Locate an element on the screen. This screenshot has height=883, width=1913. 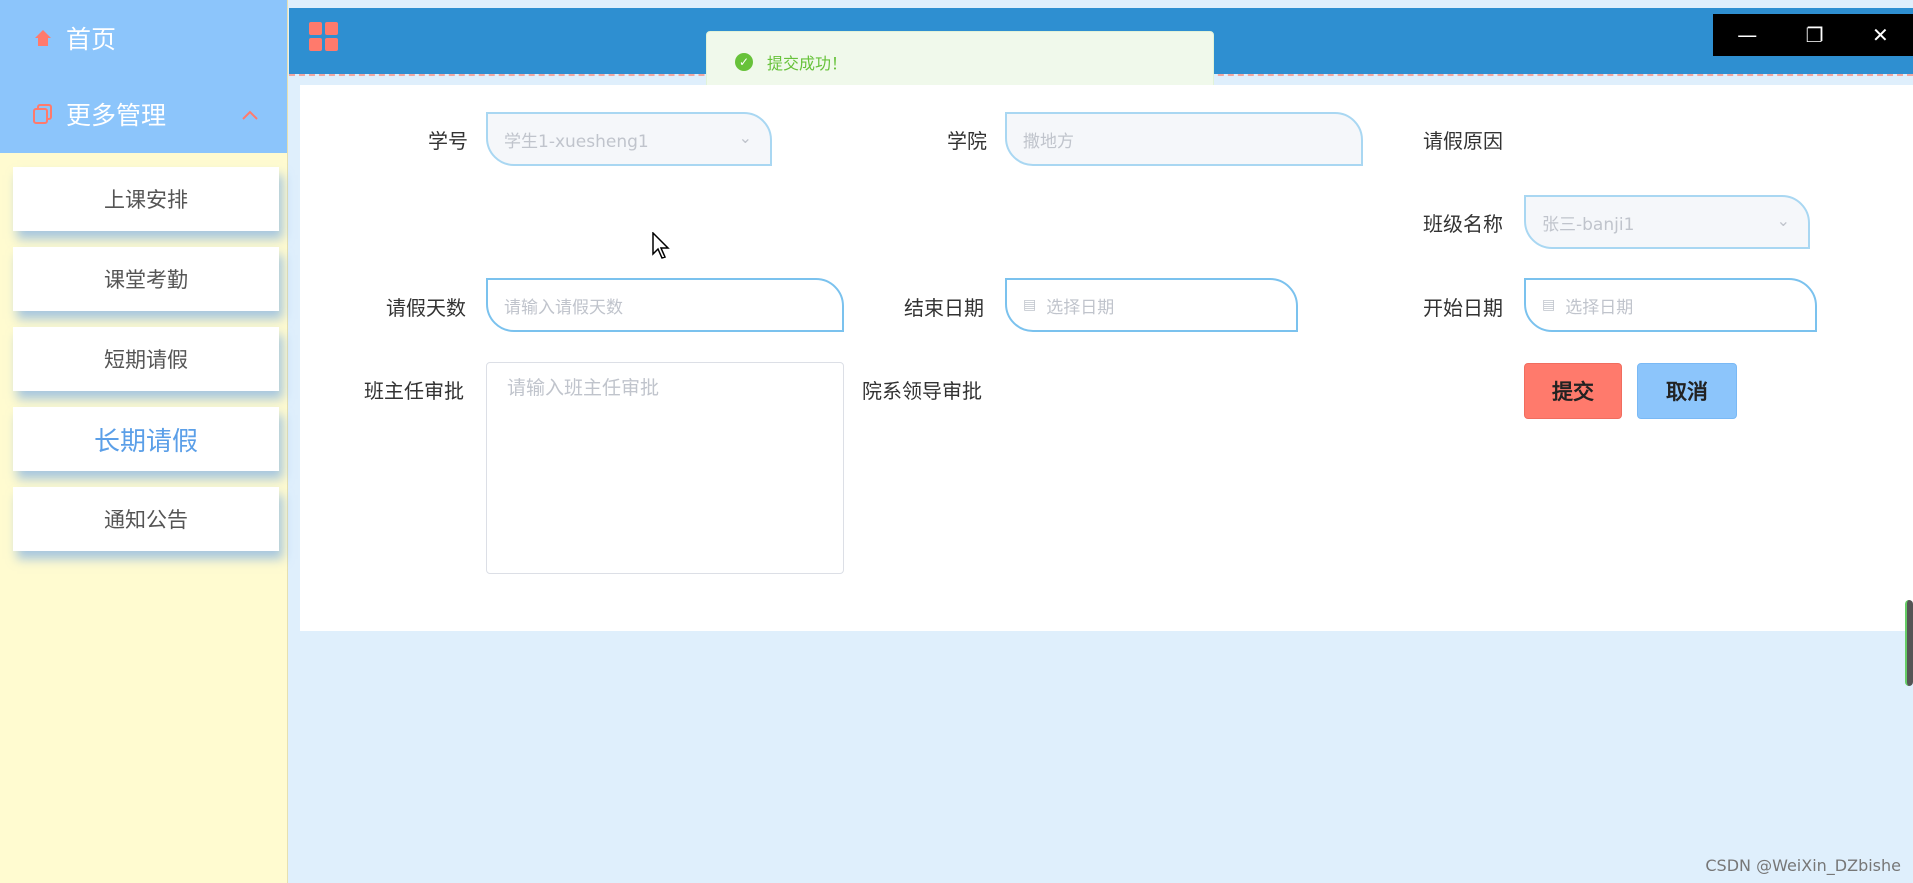
copy-icon is located at coordinates (43, 114).